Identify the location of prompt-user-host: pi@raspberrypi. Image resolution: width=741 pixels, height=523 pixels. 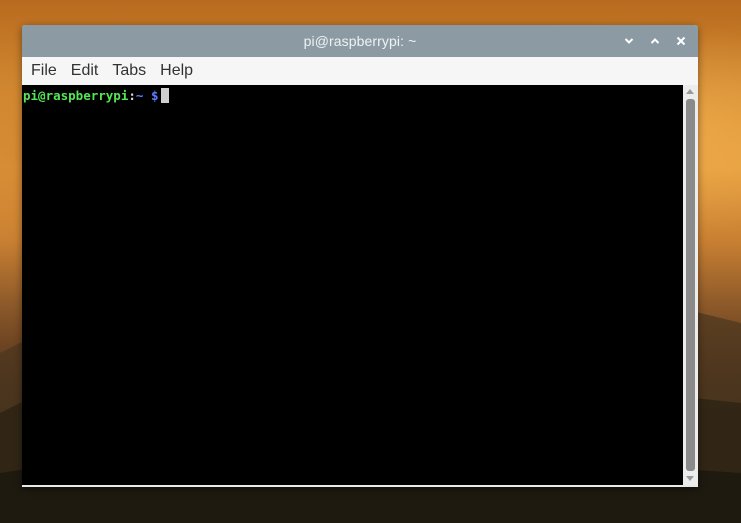
(76, 95).